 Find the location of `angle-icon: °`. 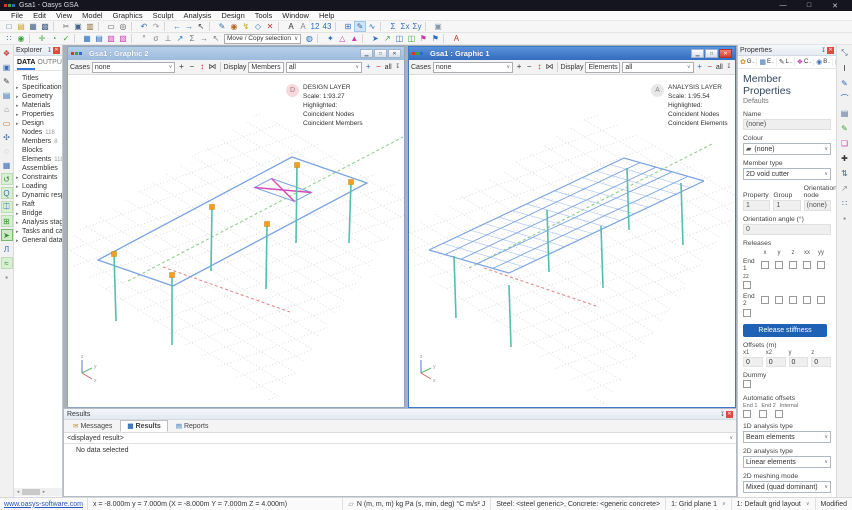

angle-icon: ° is located at coordinates (144, 38).